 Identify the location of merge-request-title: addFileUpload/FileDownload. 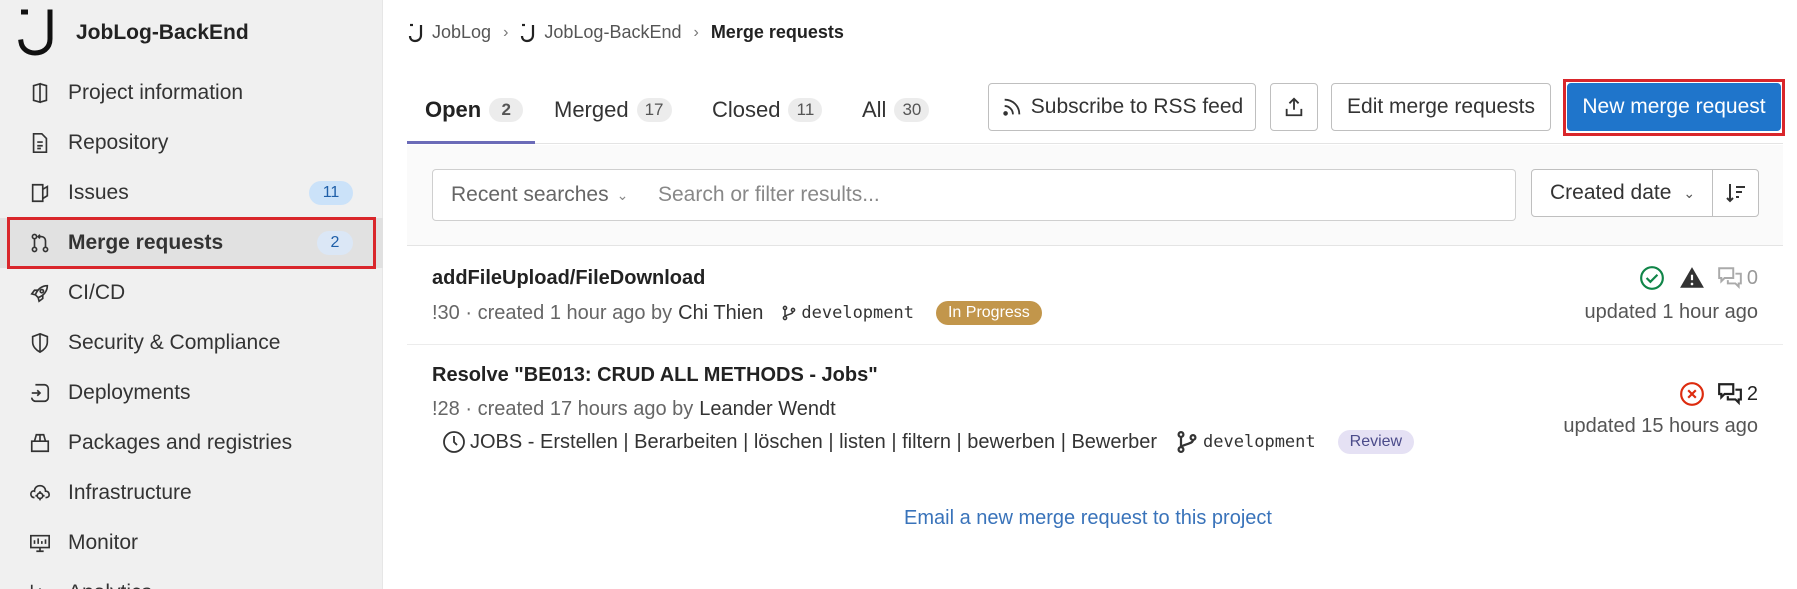
(568, 278).